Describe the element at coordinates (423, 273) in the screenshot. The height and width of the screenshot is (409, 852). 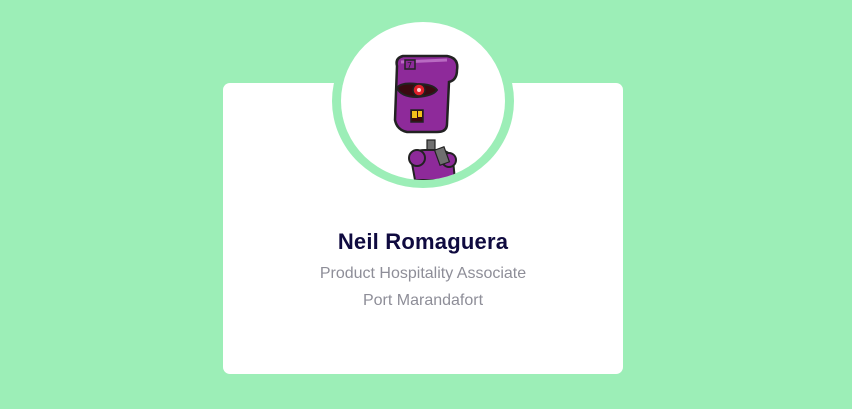
I see `profile-job-title: Product Hospitality Associate` at that location.